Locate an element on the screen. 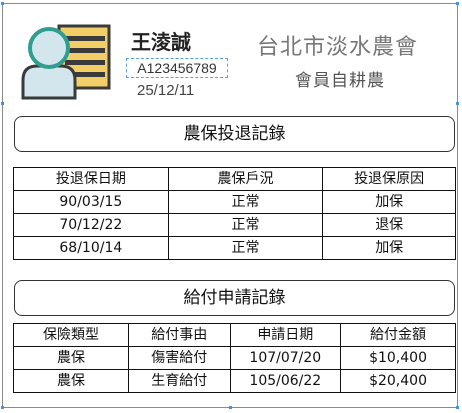 The image size is (462, 413). member-date: 25/12/11 is located at coordinates (166, 90).